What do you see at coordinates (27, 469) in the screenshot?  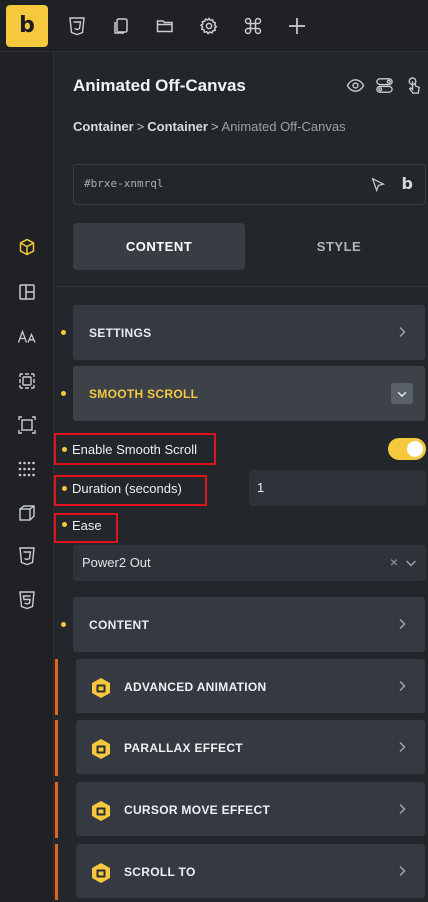 I see `grid-dots-icon` at bounding box center [27, 469].